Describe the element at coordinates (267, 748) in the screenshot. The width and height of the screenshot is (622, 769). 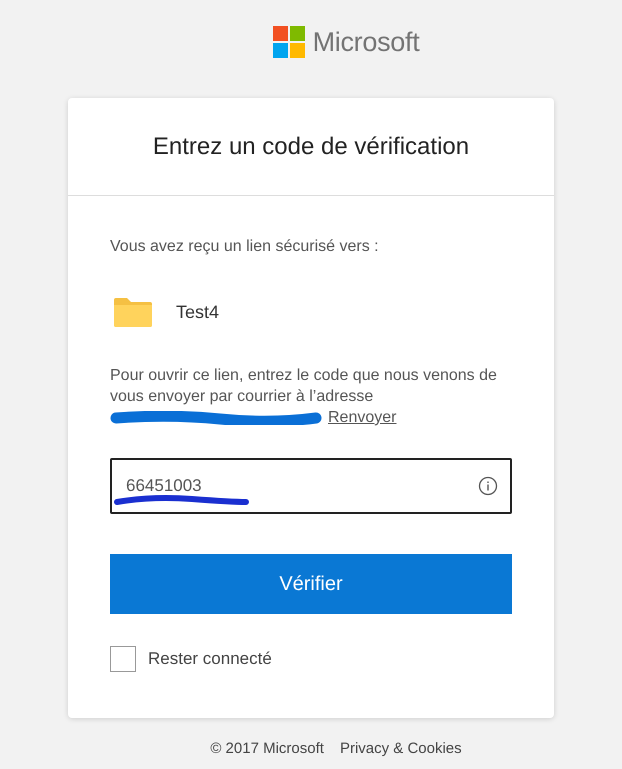
I see `copyright-text: © 2017 Microsoft` at that location.